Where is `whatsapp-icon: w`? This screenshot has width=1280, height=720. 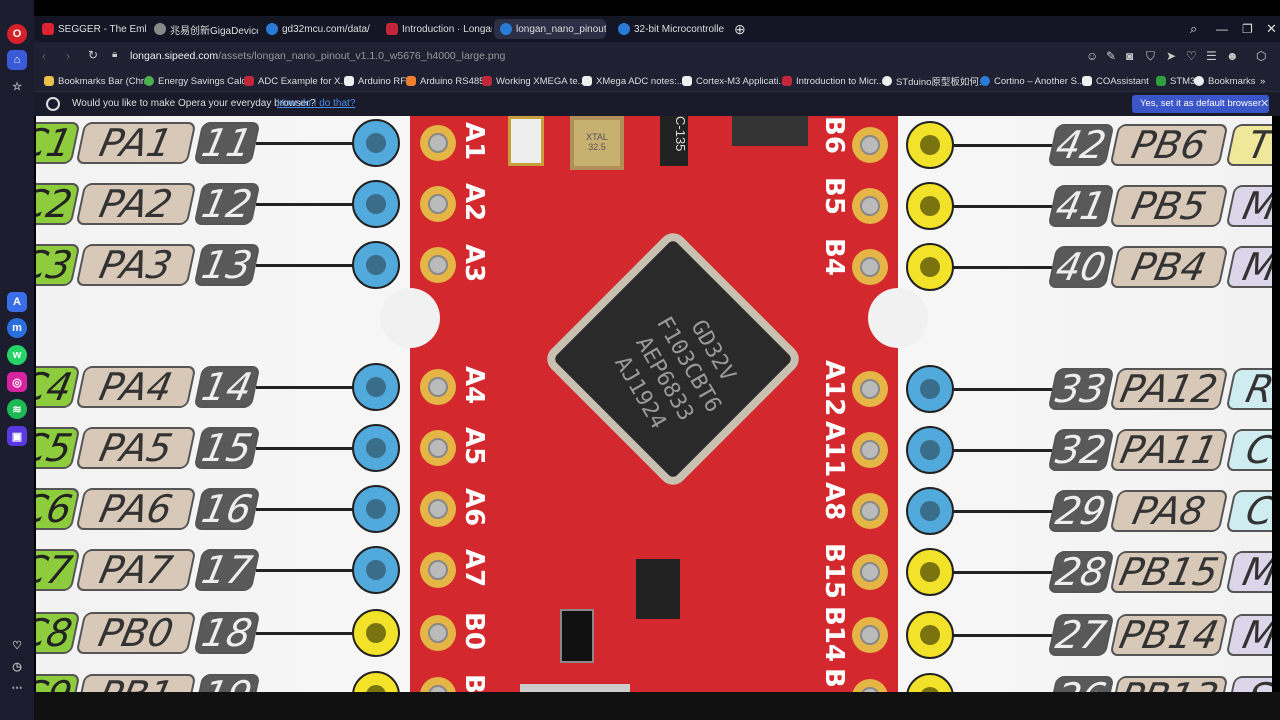
whatsapp-icon: w is located at coordinates (17, 355).